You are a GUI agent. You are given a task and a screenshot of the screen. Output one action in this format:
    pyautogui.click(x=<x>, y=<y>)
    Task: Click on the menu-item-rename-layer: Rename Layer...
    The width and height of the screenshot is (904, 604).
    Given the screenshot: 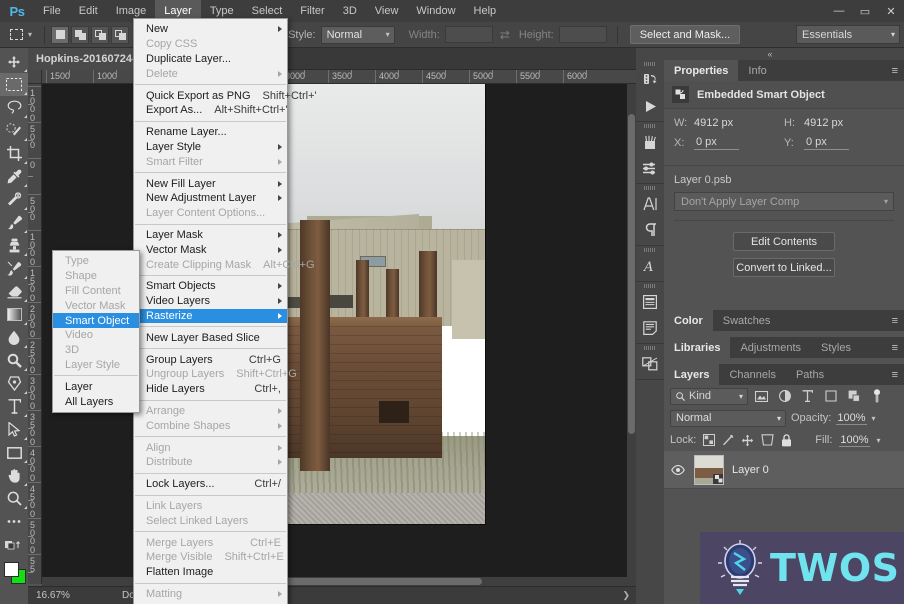 What is the action you would take?
    pyautogui.click(x=210, y=132)
    